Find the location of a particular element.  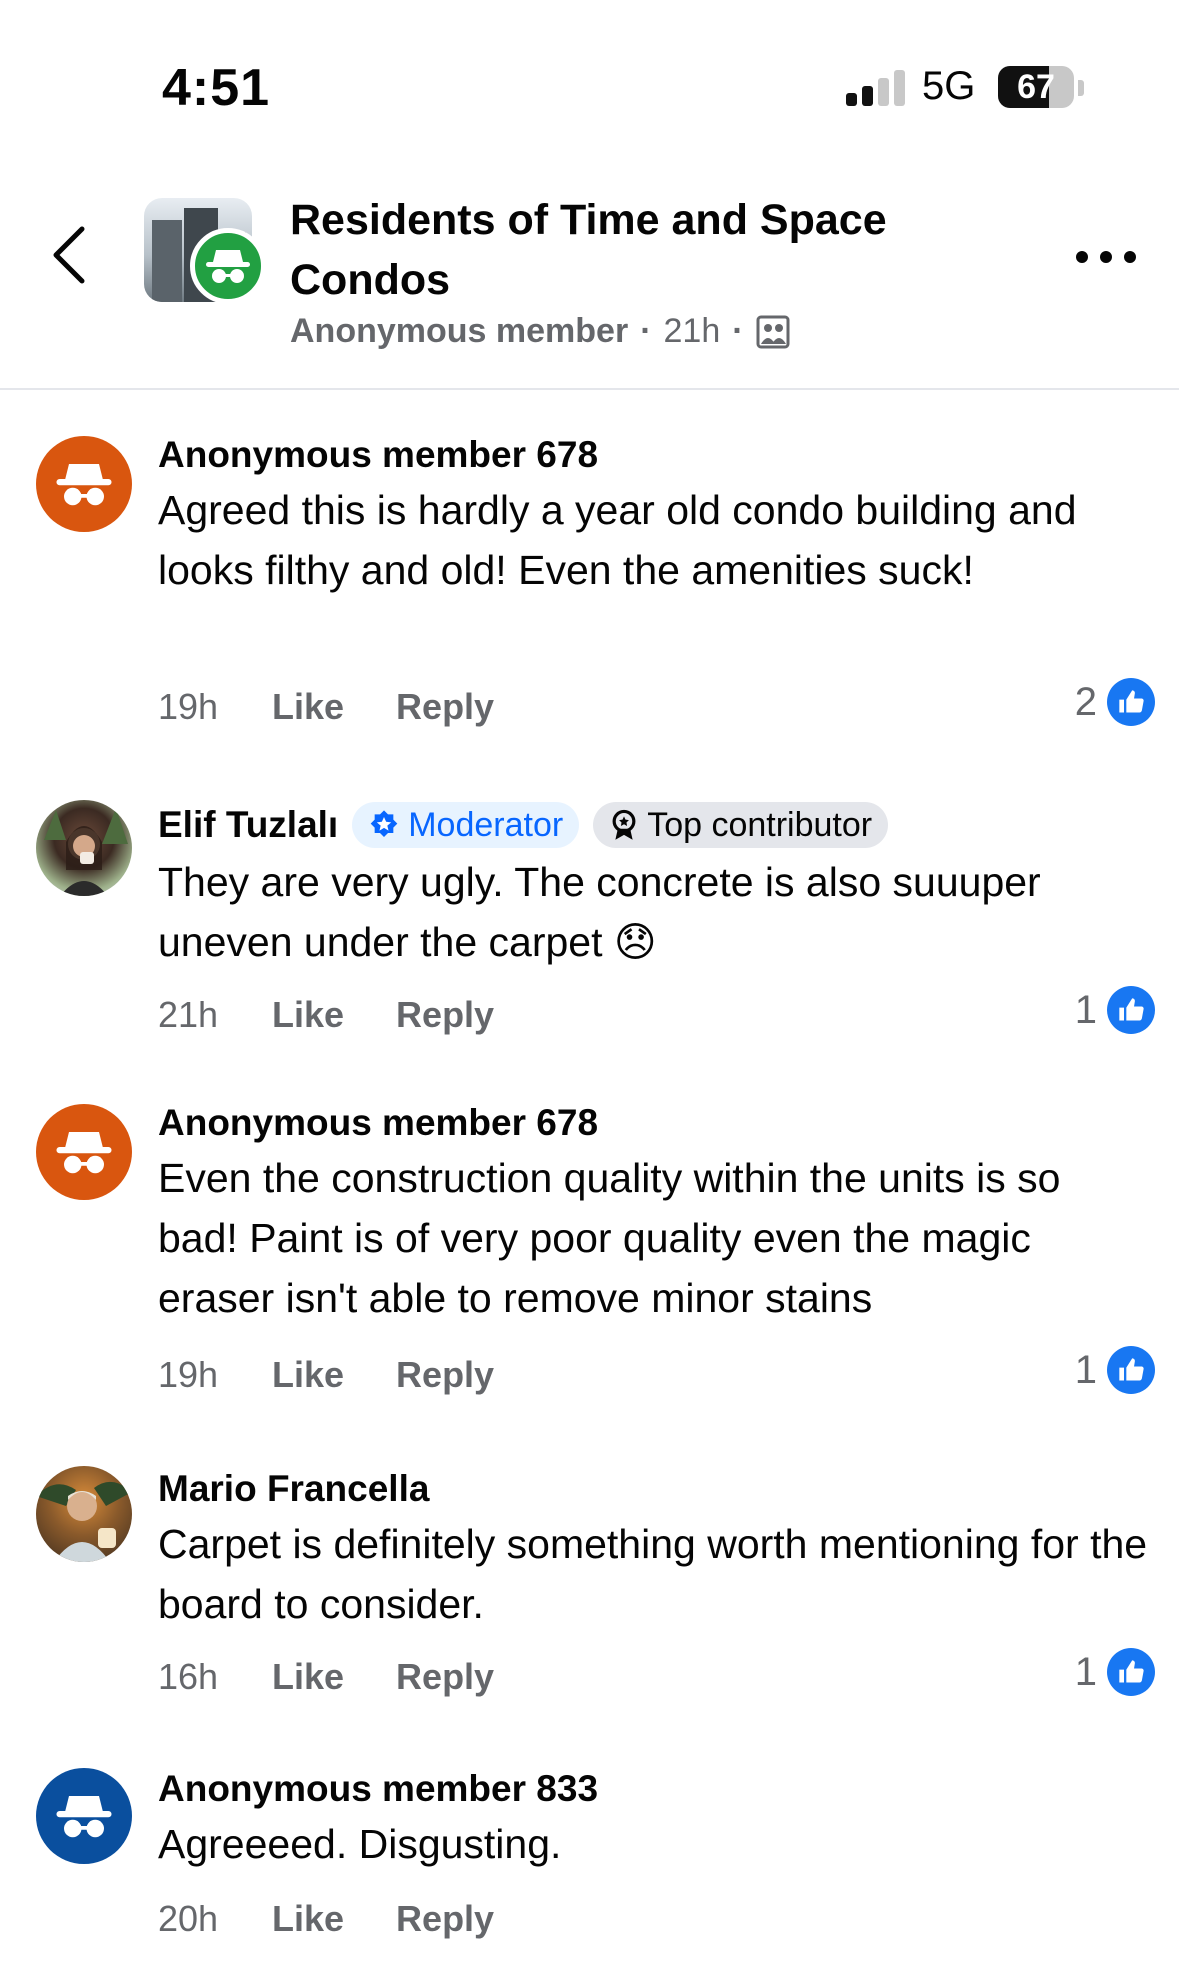

post-meta: Anonymous member · 21h · is located at coordinates (540, 331).